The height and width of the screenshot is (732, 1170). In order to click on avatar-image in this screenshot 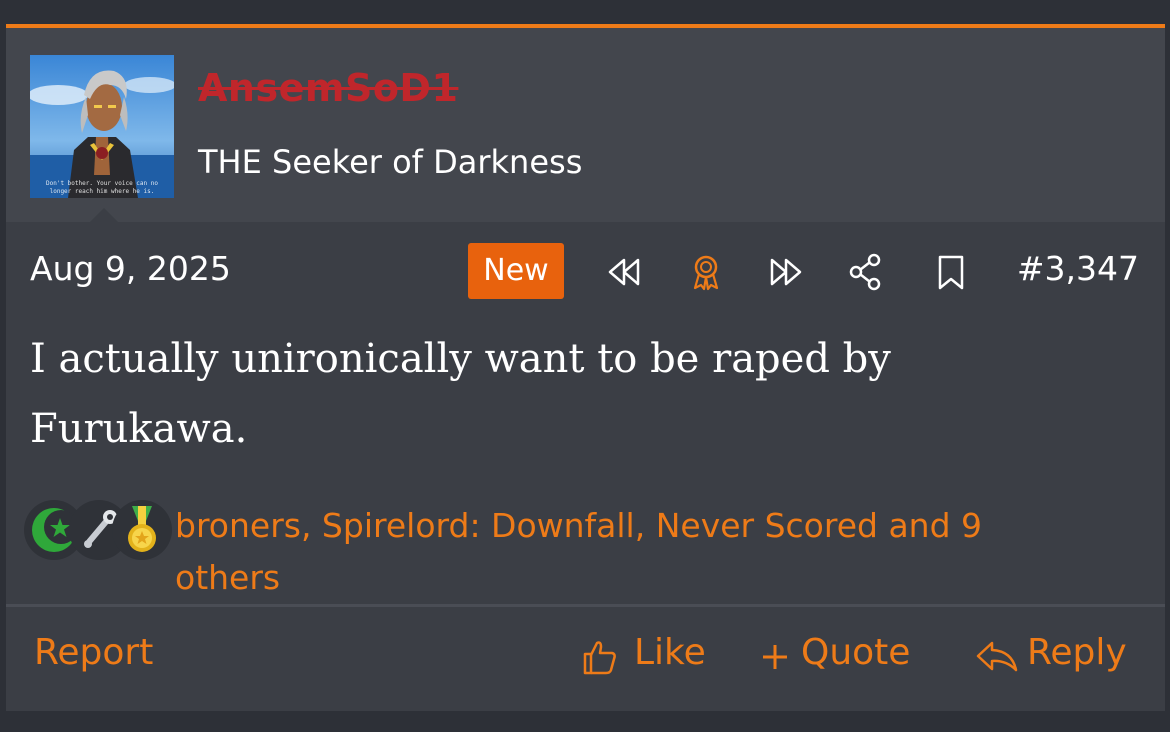, I will do `click(102, 126)`.